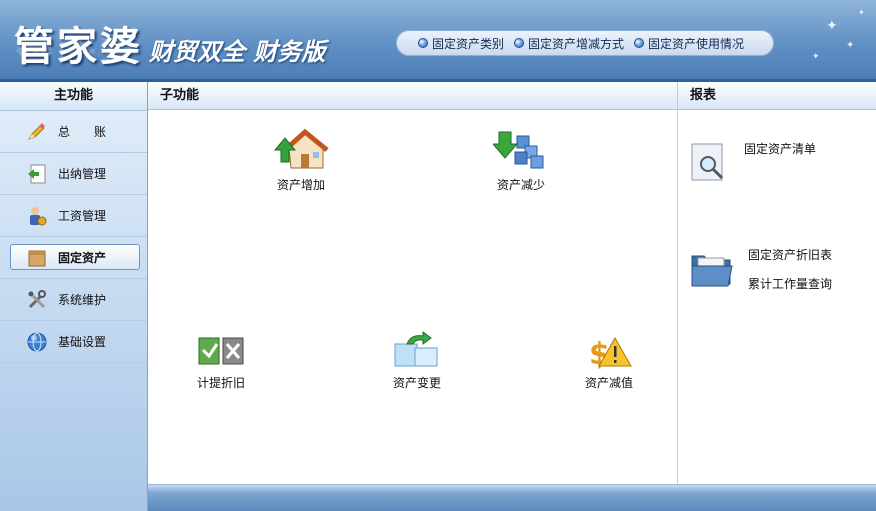  I want to click on impairment-icon: $, so click(610, 353).